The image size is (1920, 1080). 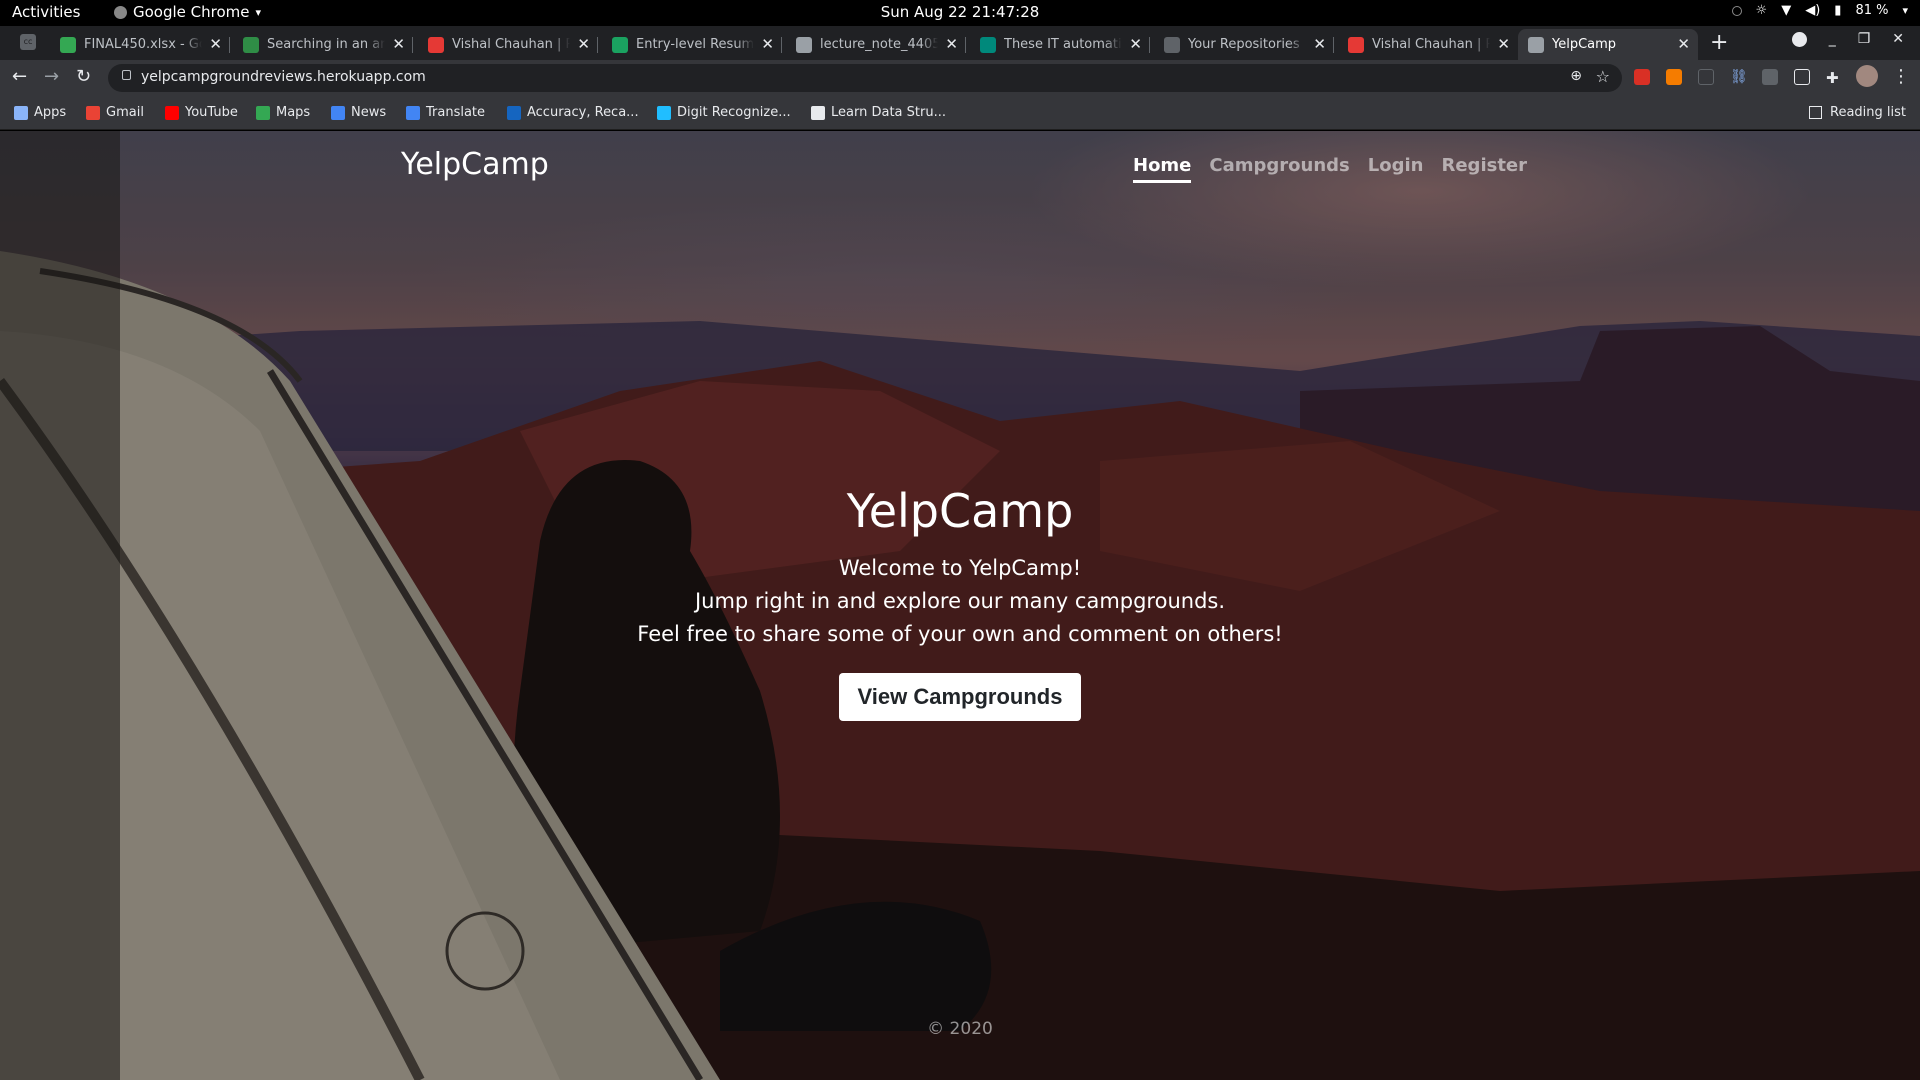 What do you see at coordinates (1872, 10) in the screenshot?
I see `battery-percent: 81 %` at bounding box center [1872, 10].